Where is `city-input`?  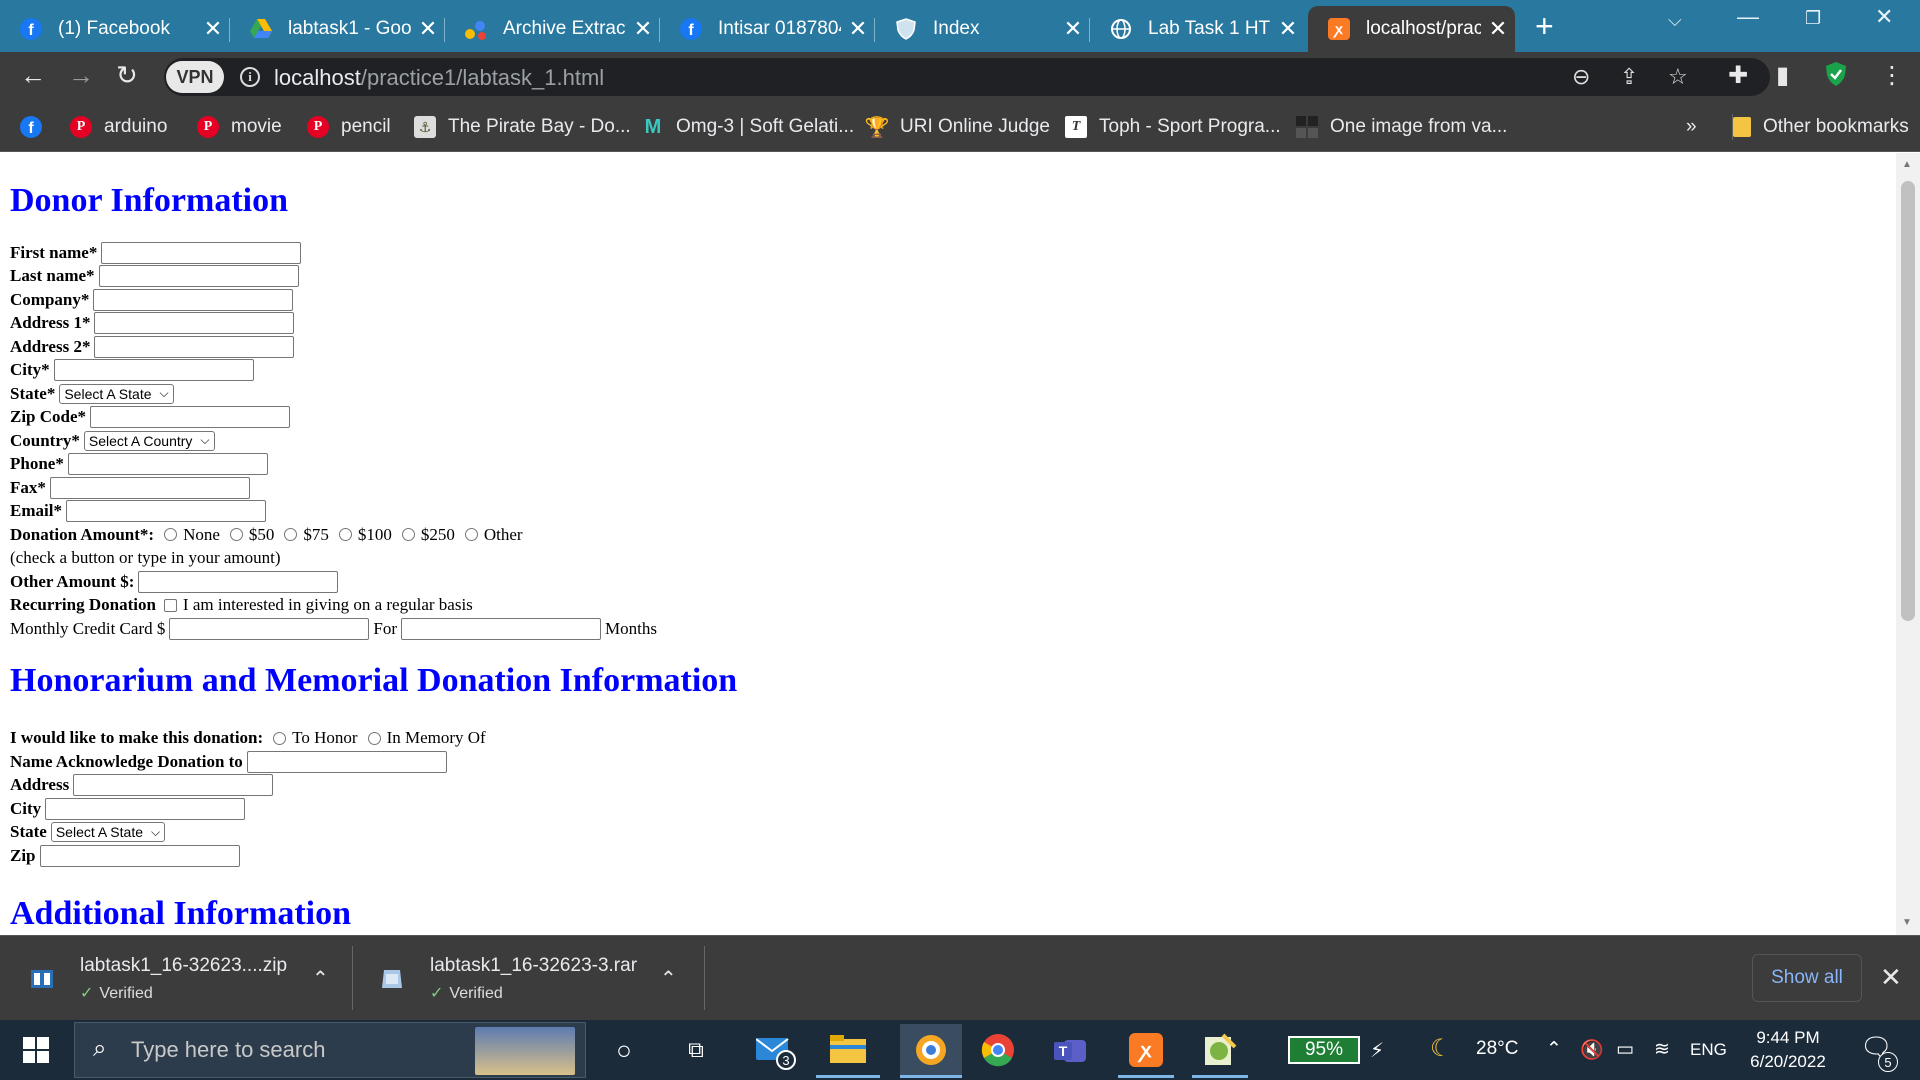 city-input is located at coordinates (153, 370).